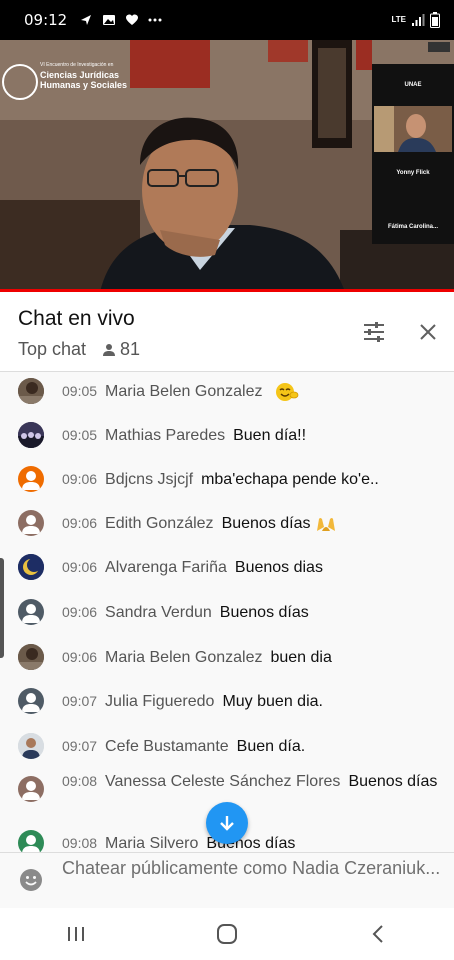 The height and width of the screenshot is (960, 454). I want to click on conference-logo-main-text: Ciencias Jurídicas Humanas y Sociales, so click(84, 80).